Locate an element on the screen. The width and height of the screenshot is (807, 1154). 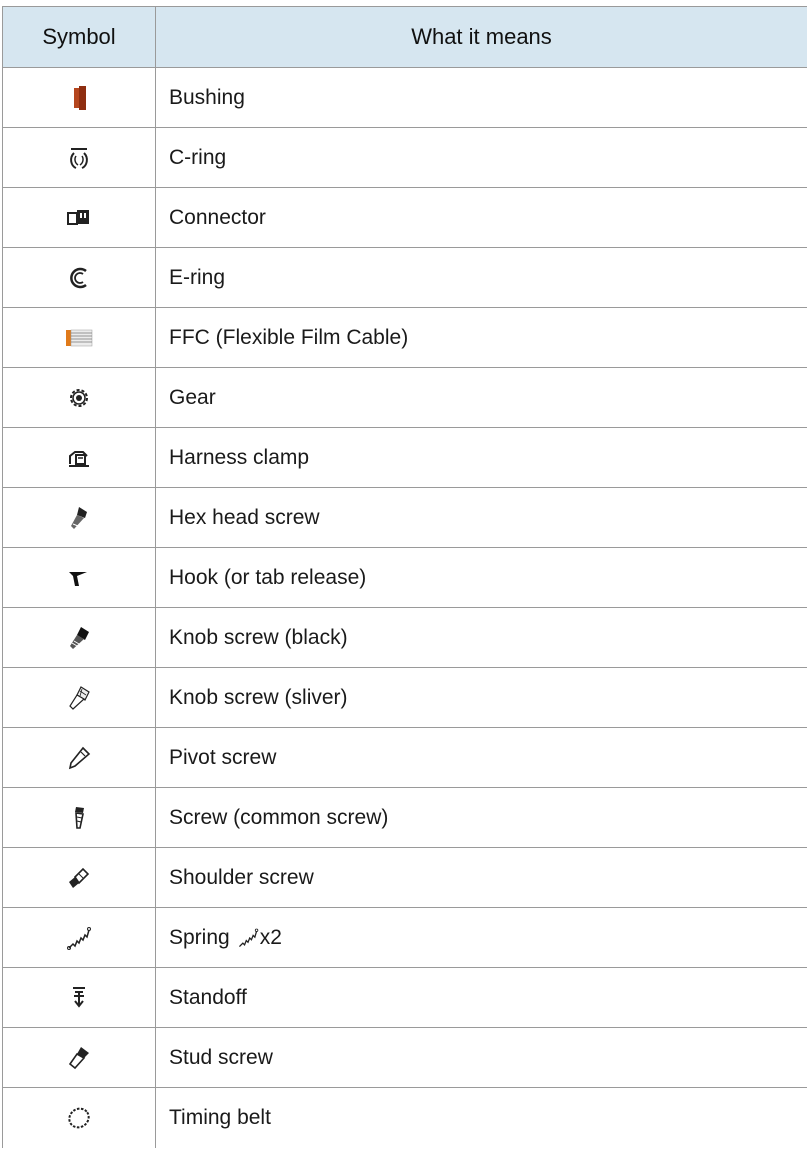
shoulder-screw-icon is located at coordinates (79, 877).